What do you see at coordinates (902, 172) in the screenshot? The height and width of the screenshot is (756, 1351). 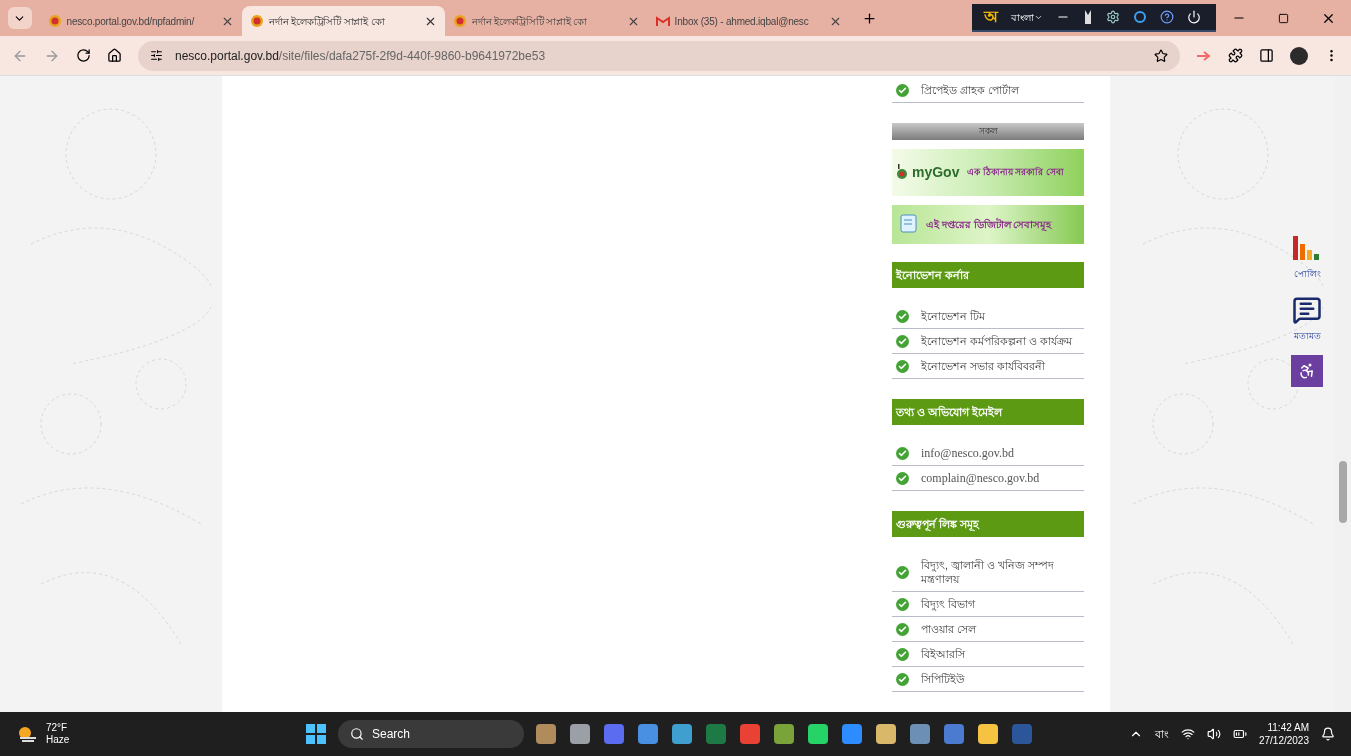 I see `logo-icon` at bounding box center [902, 172].